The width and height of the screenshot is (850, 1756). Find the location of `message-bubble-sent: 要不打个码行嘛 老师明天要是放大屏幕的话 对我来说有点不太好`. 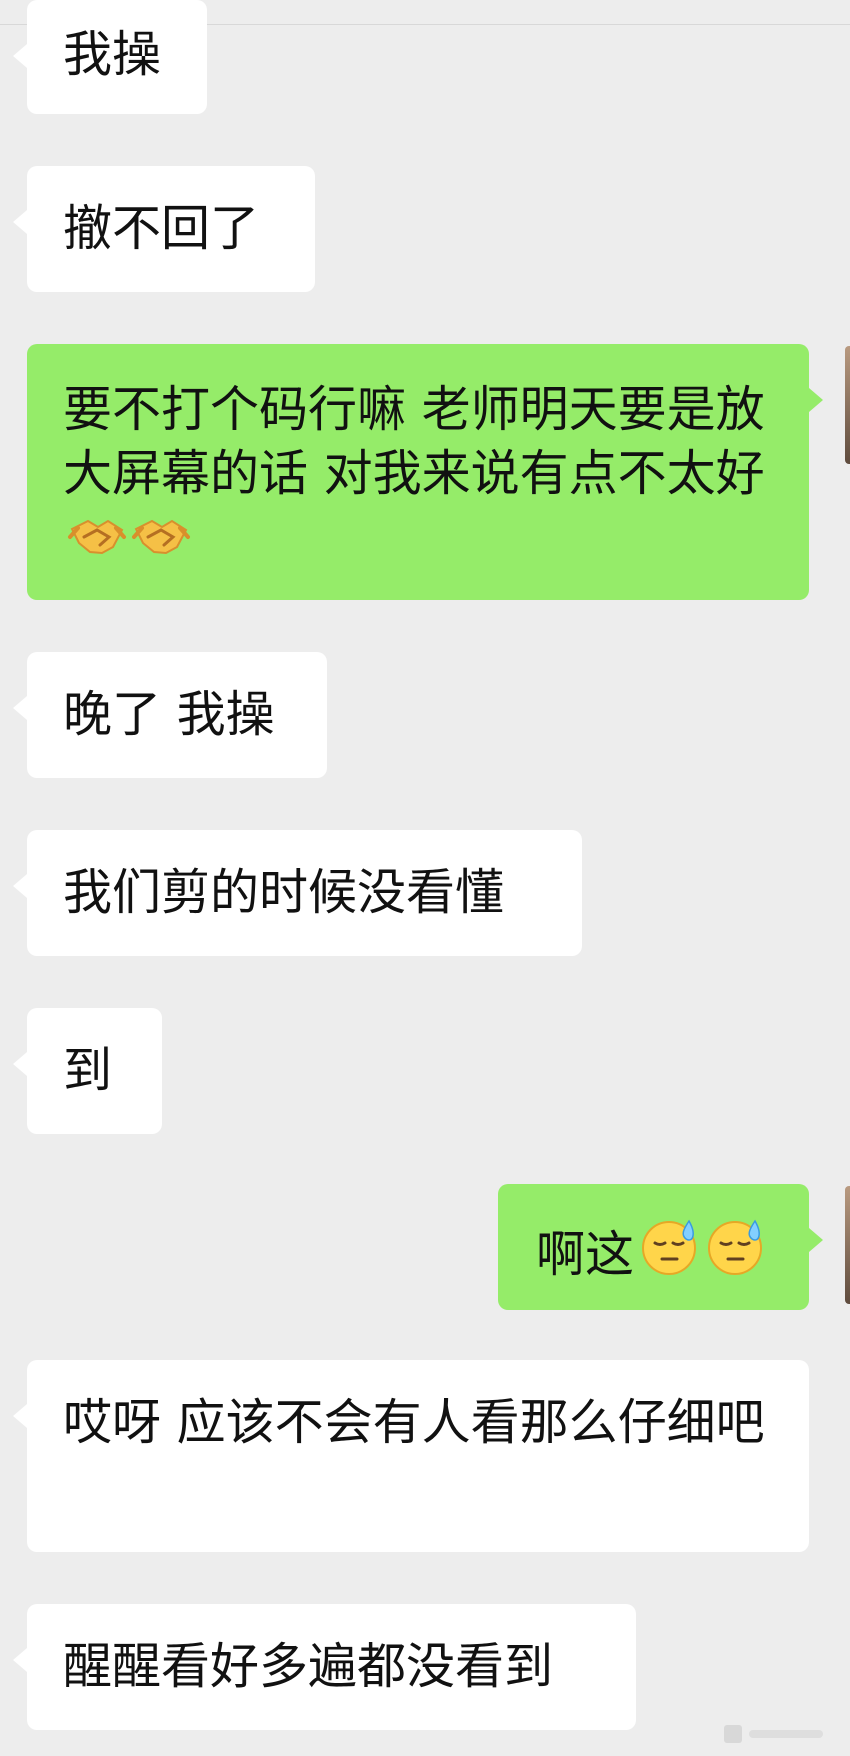

message-bubble-sent: 要不打个码行嘛 老师明天要是放大屏幕的话 对我来说有点不太好 is located at coordinates (425, 472).